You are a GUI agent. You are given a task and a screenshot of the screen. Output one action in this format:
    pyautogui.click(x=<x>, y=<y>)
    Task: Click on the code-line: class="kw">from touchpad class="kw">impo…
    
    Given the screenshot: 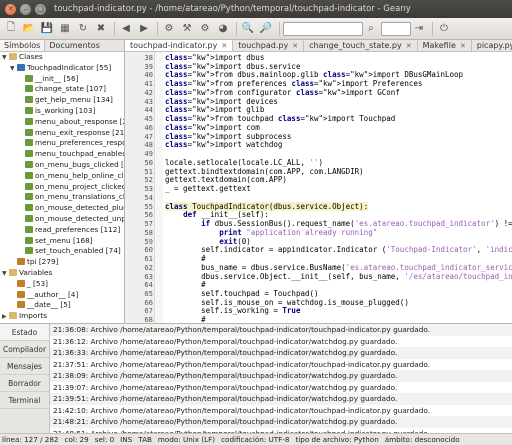 What is the action you would take?
    pyautogui.click(x=280, y=118)
    